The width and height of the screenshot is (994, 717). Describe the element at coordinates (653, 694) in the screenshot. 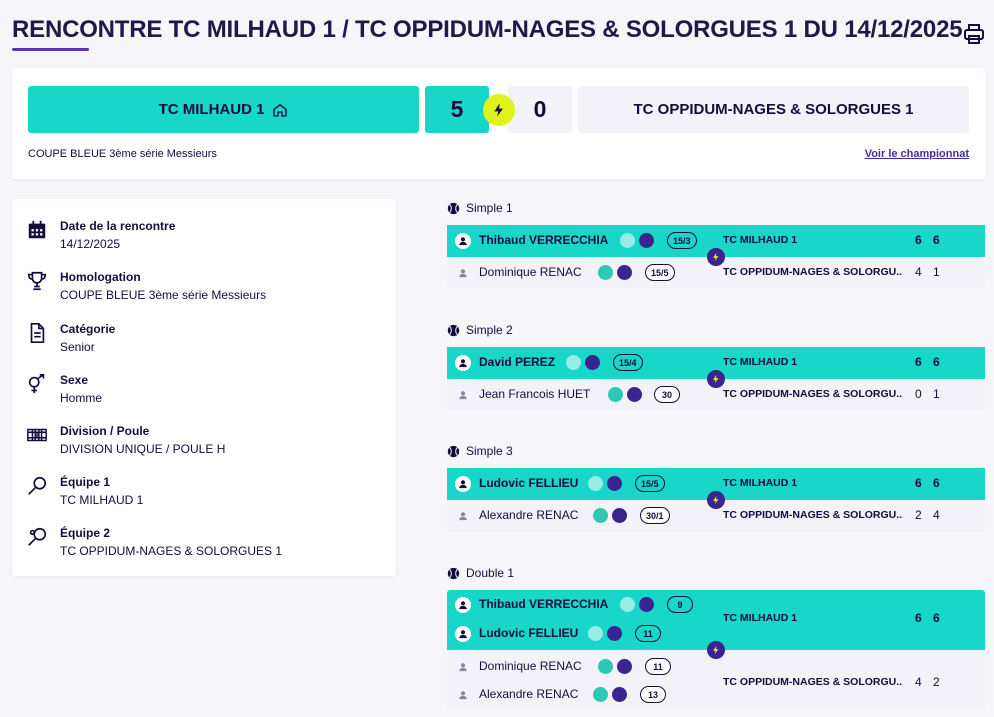

I see `rank-badge: 13` at that location.